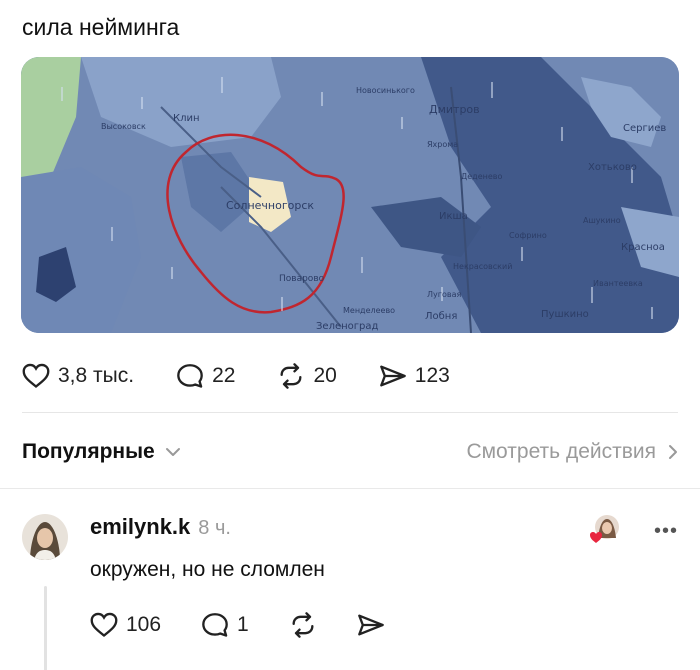 This screenshot has height=670, width=700. I want to click on map-label-nekrasovsky: Некрасовский, so click(482, 266).